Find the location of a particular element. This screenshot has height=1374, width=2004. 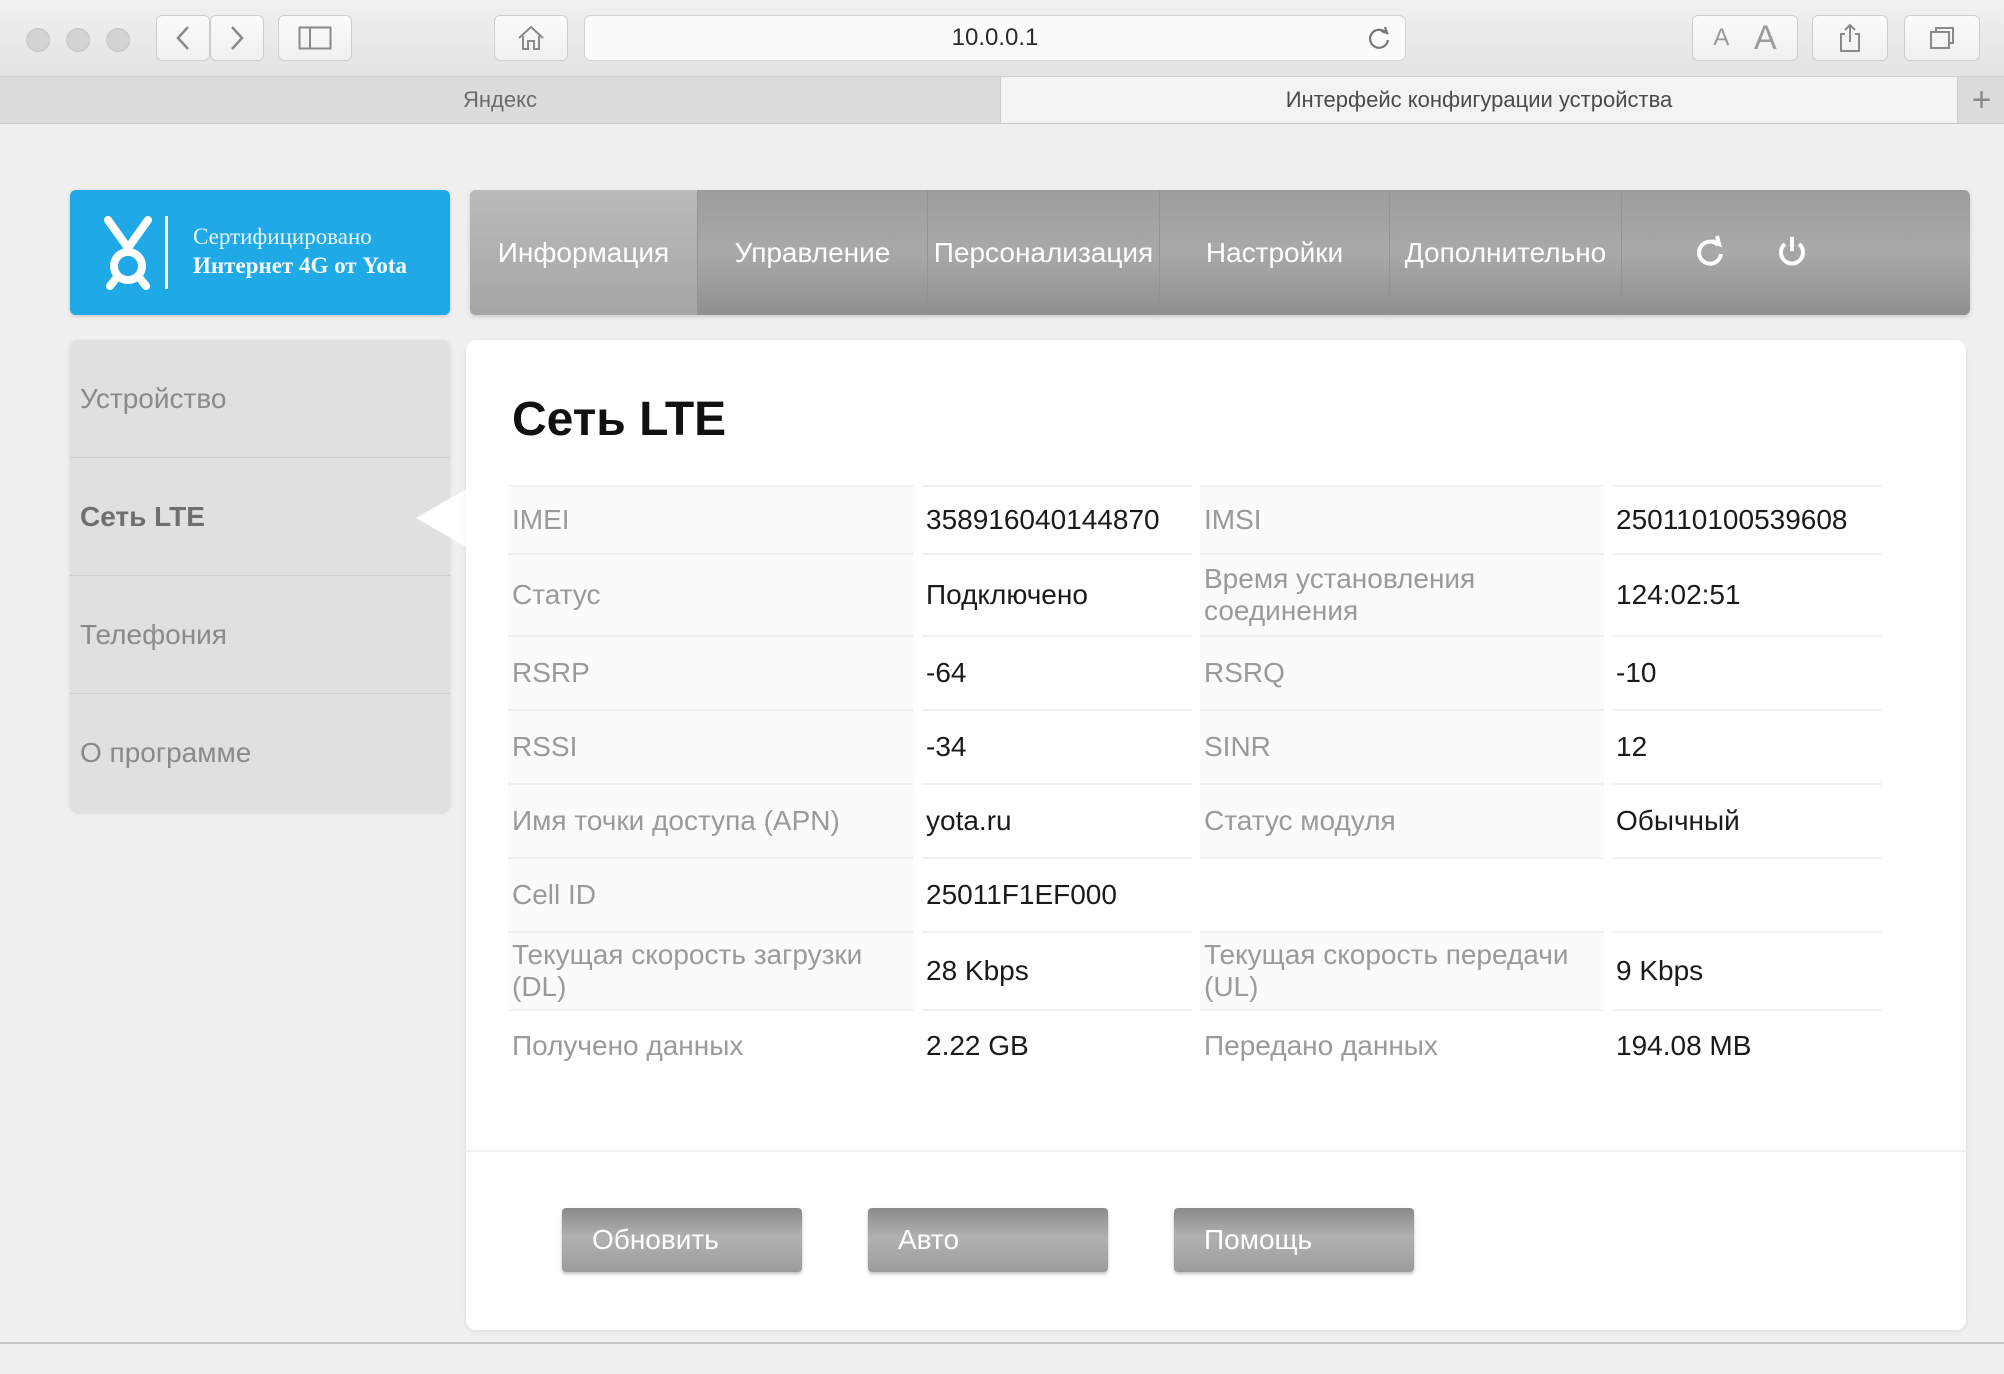

refresh-icon is located at coordinates (1710, 252).